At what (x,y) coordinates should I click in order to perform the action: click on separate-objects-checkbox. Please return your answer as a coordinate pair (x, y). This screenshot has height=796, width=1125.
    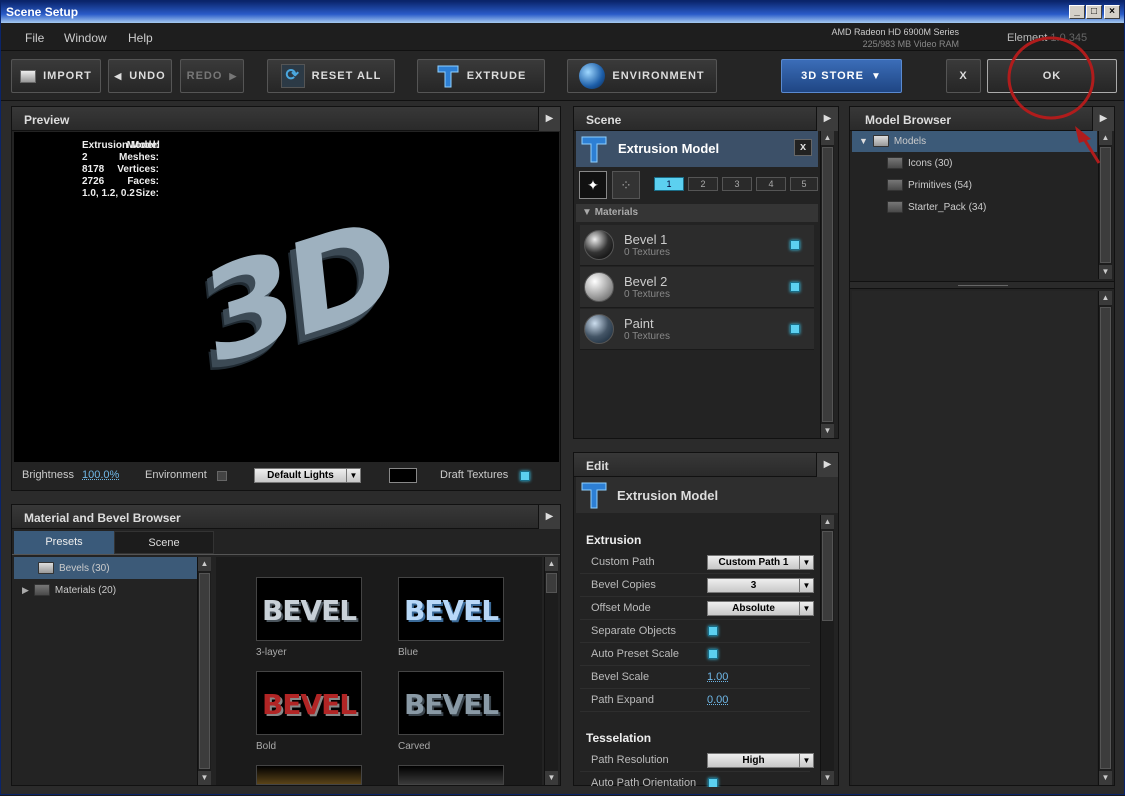
    Looking at the image, I should click on (713, 631).